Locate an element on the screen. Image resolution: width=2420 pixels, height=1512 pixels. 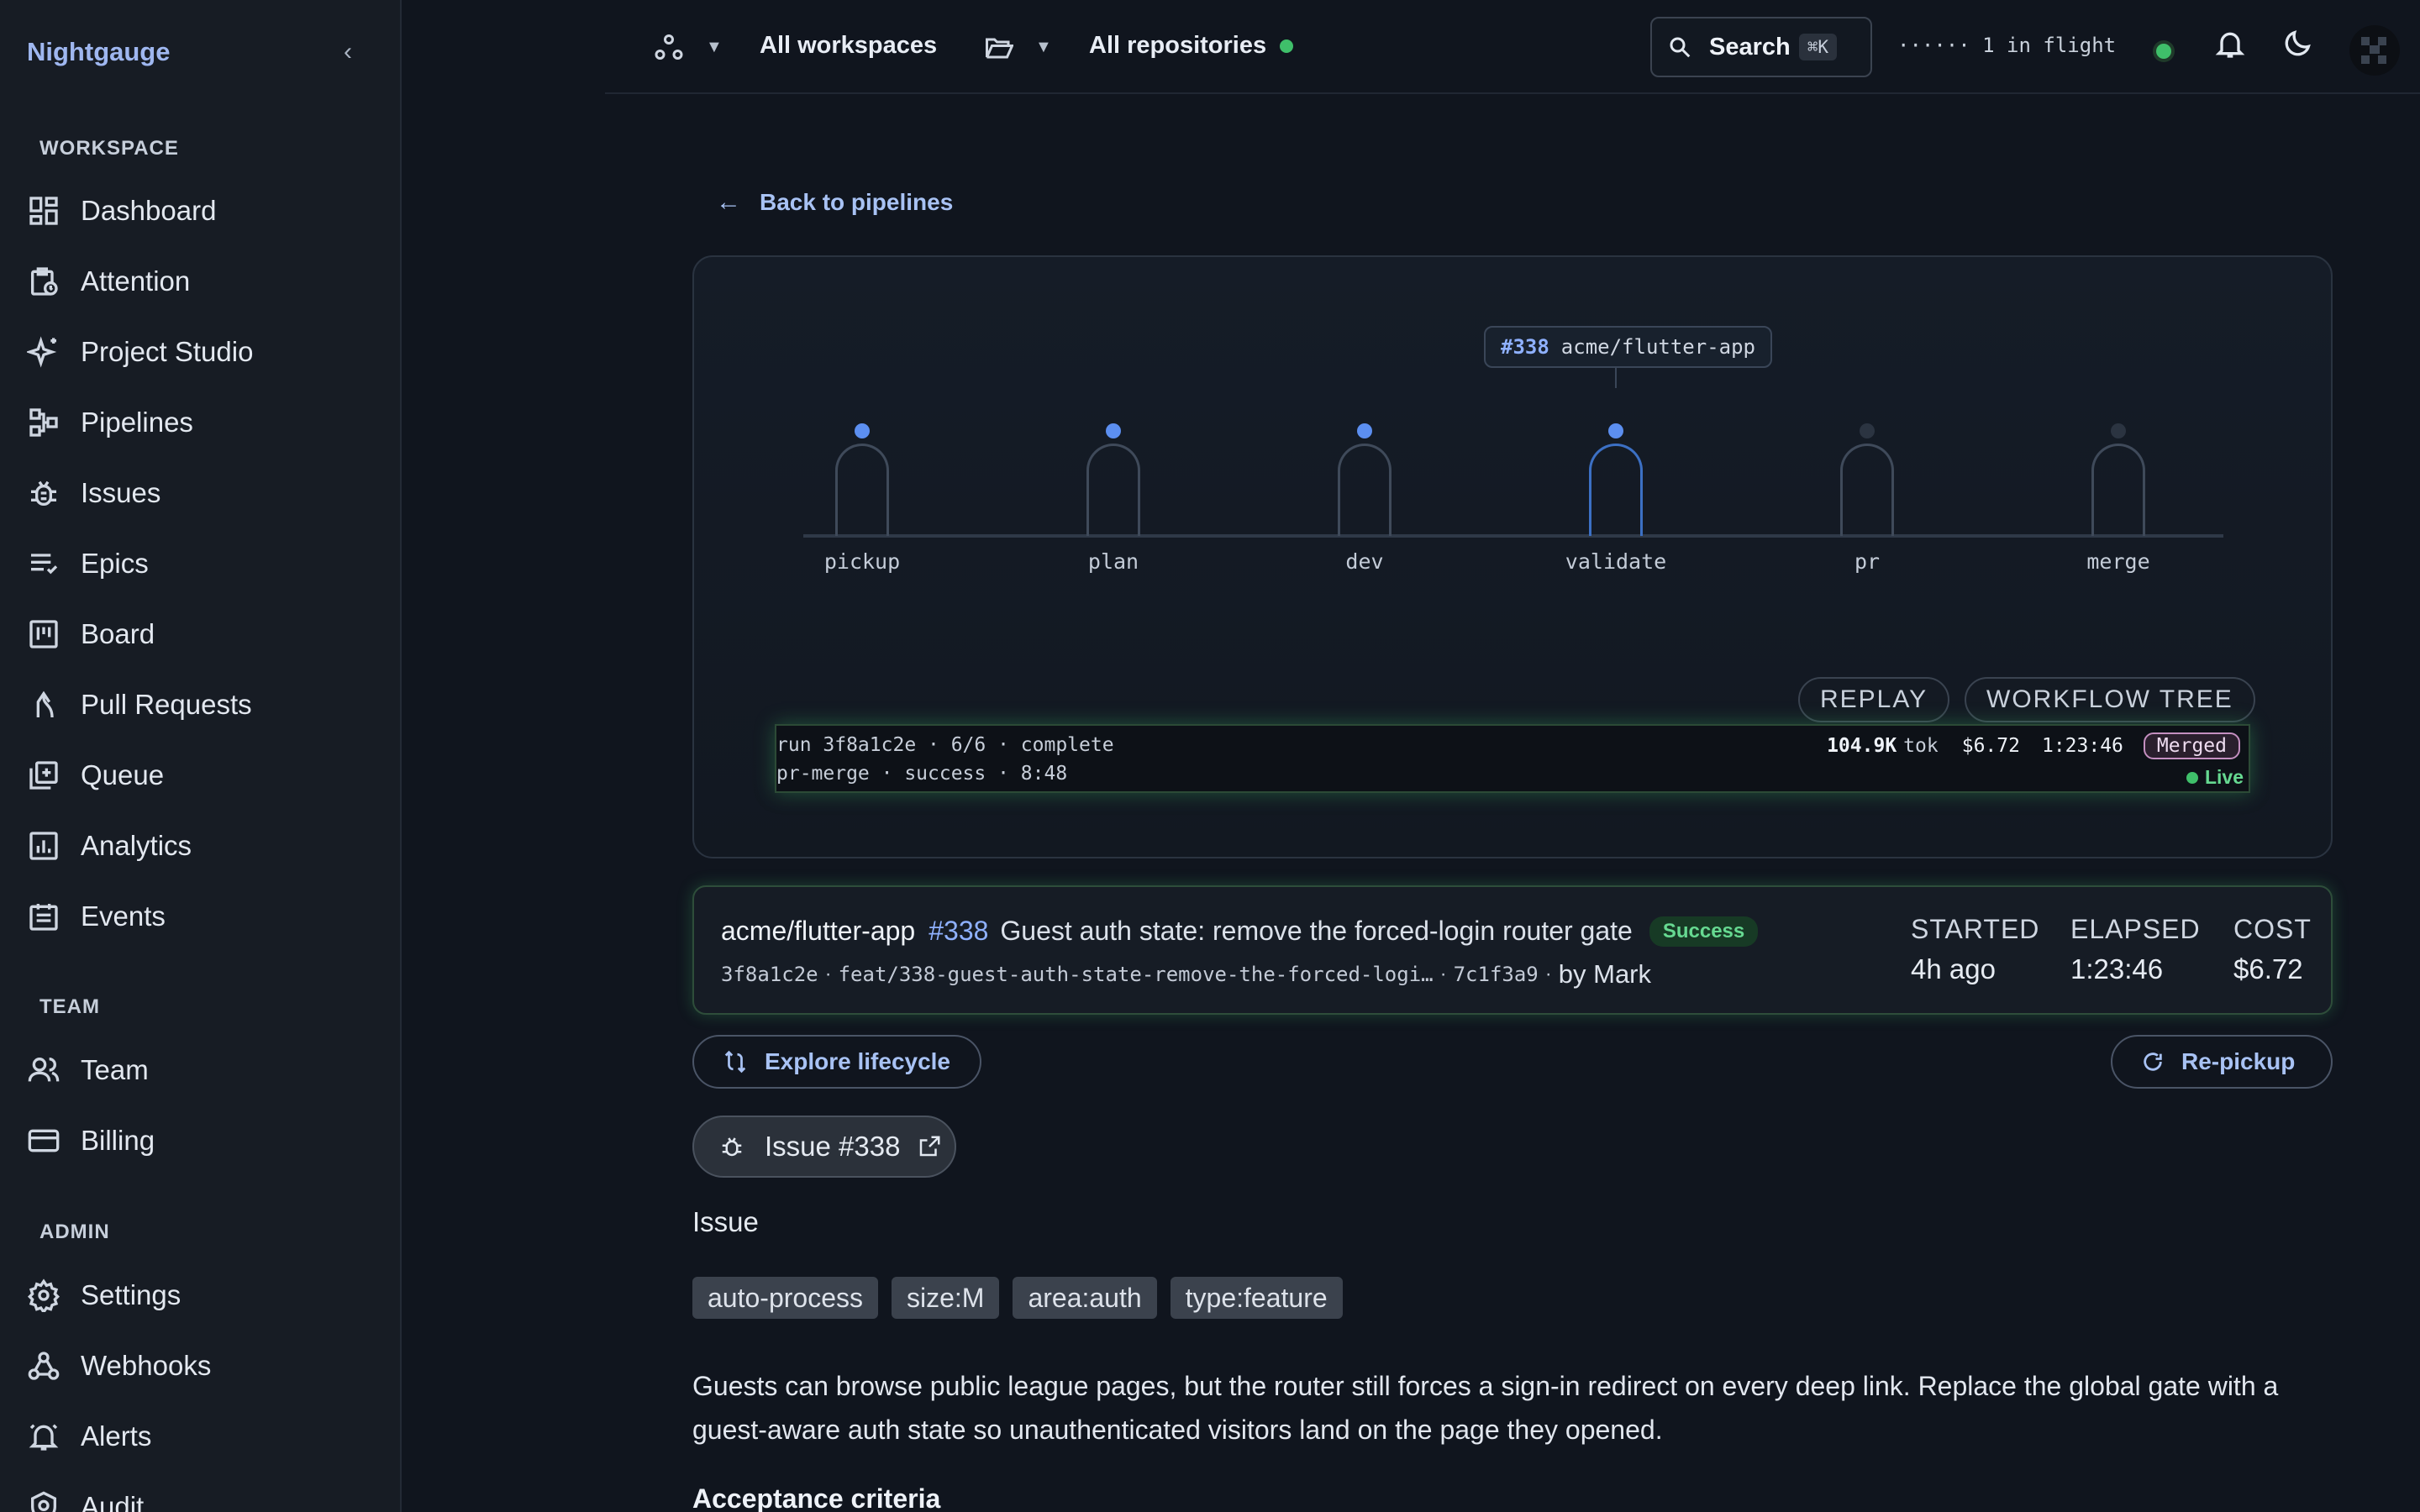
sidebar-item-issues: Issues is located at coordinates (203, 493).